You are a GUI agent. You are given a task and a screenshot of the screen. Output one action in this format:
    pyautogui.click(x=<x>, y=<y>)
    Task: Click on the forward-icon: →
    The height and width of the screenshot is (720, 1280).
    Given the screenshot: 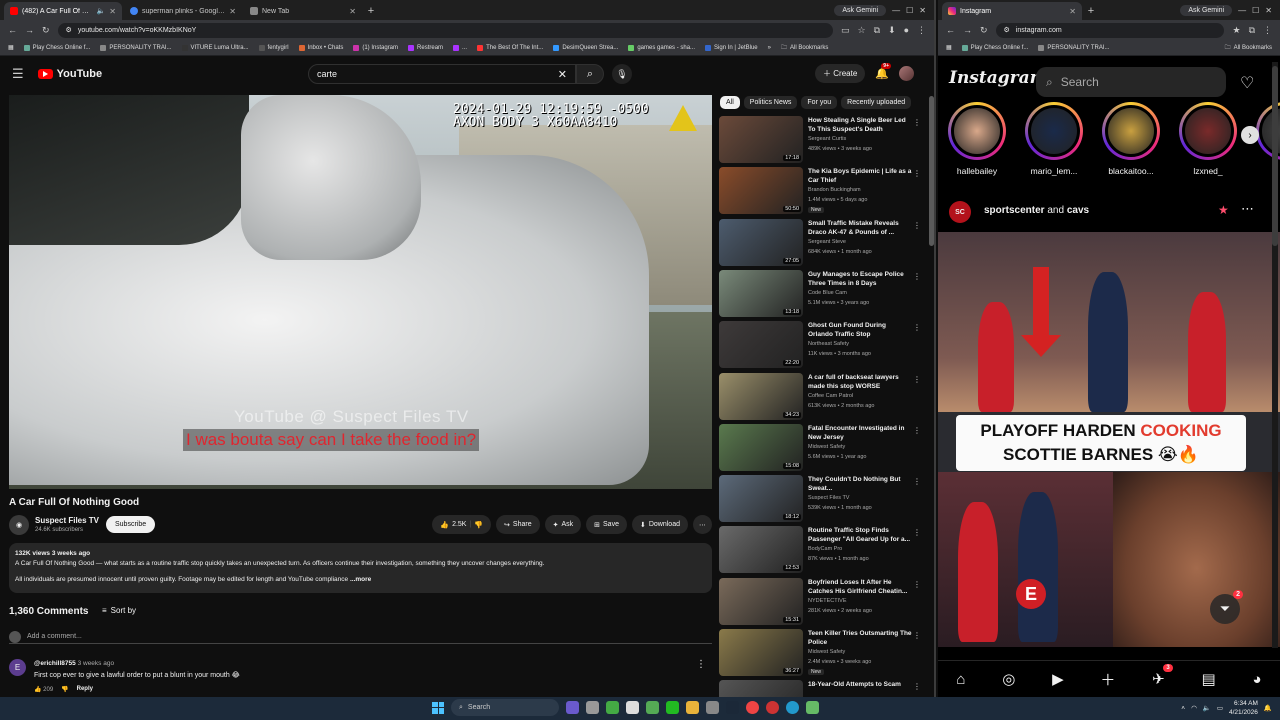 What is the action you would take?
    pyautogui.click(x=967, y=30)
    